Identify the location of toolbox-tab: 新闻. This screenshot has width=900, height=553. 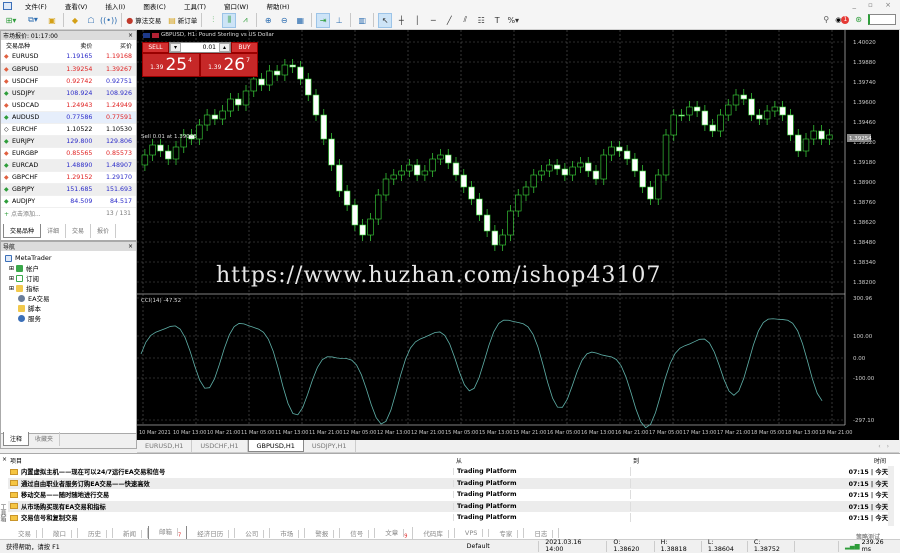
(130, 533).